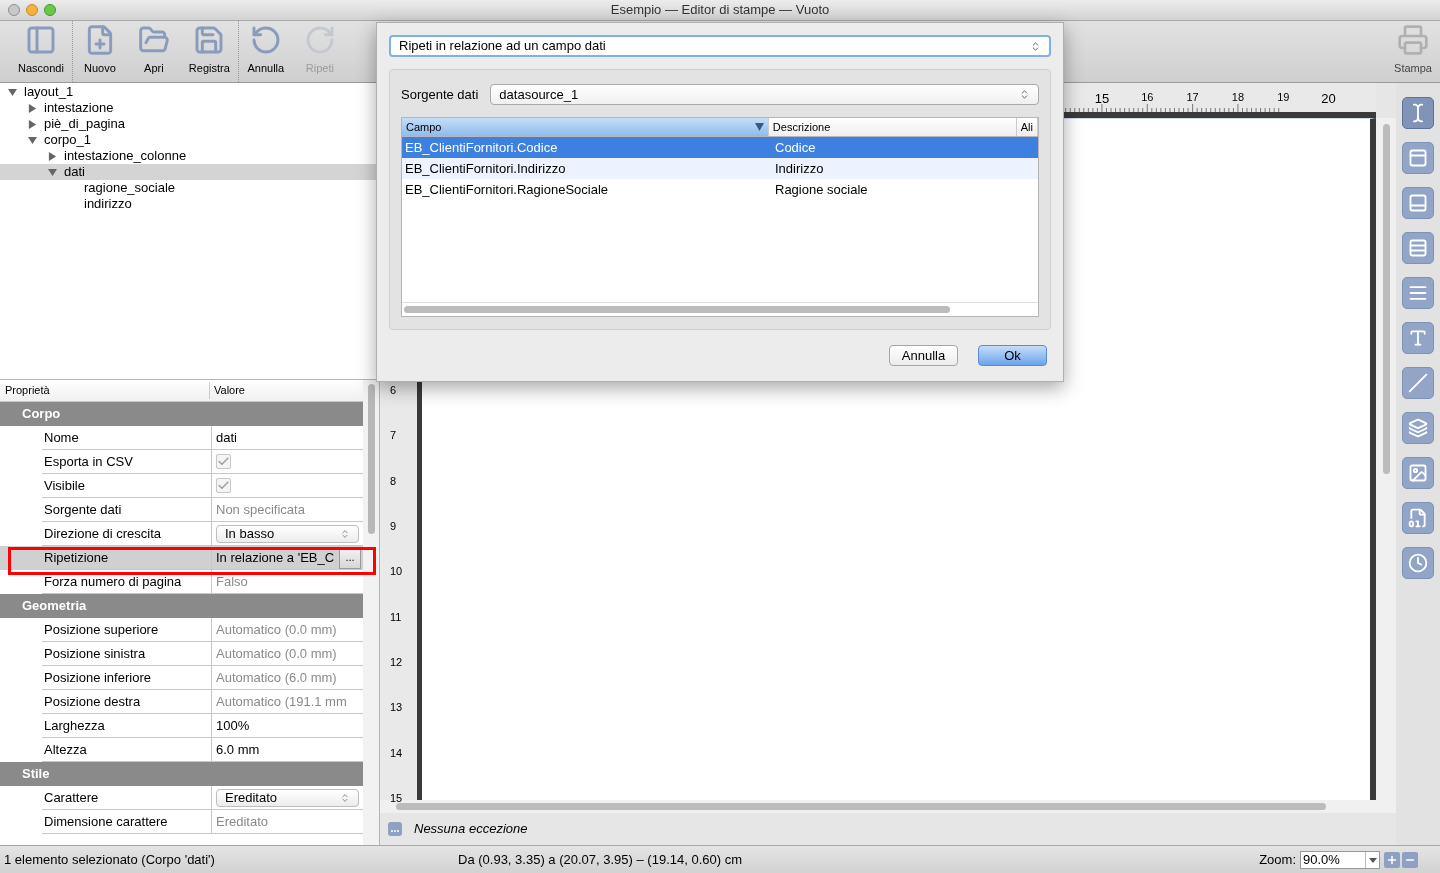 This screenshot has width=1440, height=873. I want to click on select-field: In basso, so click(287, 533).